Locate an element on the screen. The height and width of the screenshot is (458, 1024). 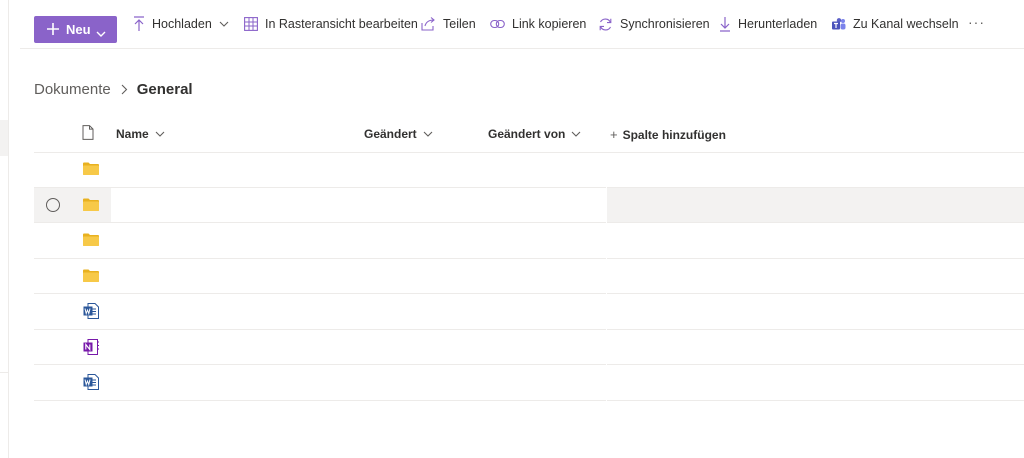
copy-link-label: Link kopieren is located at coordinates (549, 24).